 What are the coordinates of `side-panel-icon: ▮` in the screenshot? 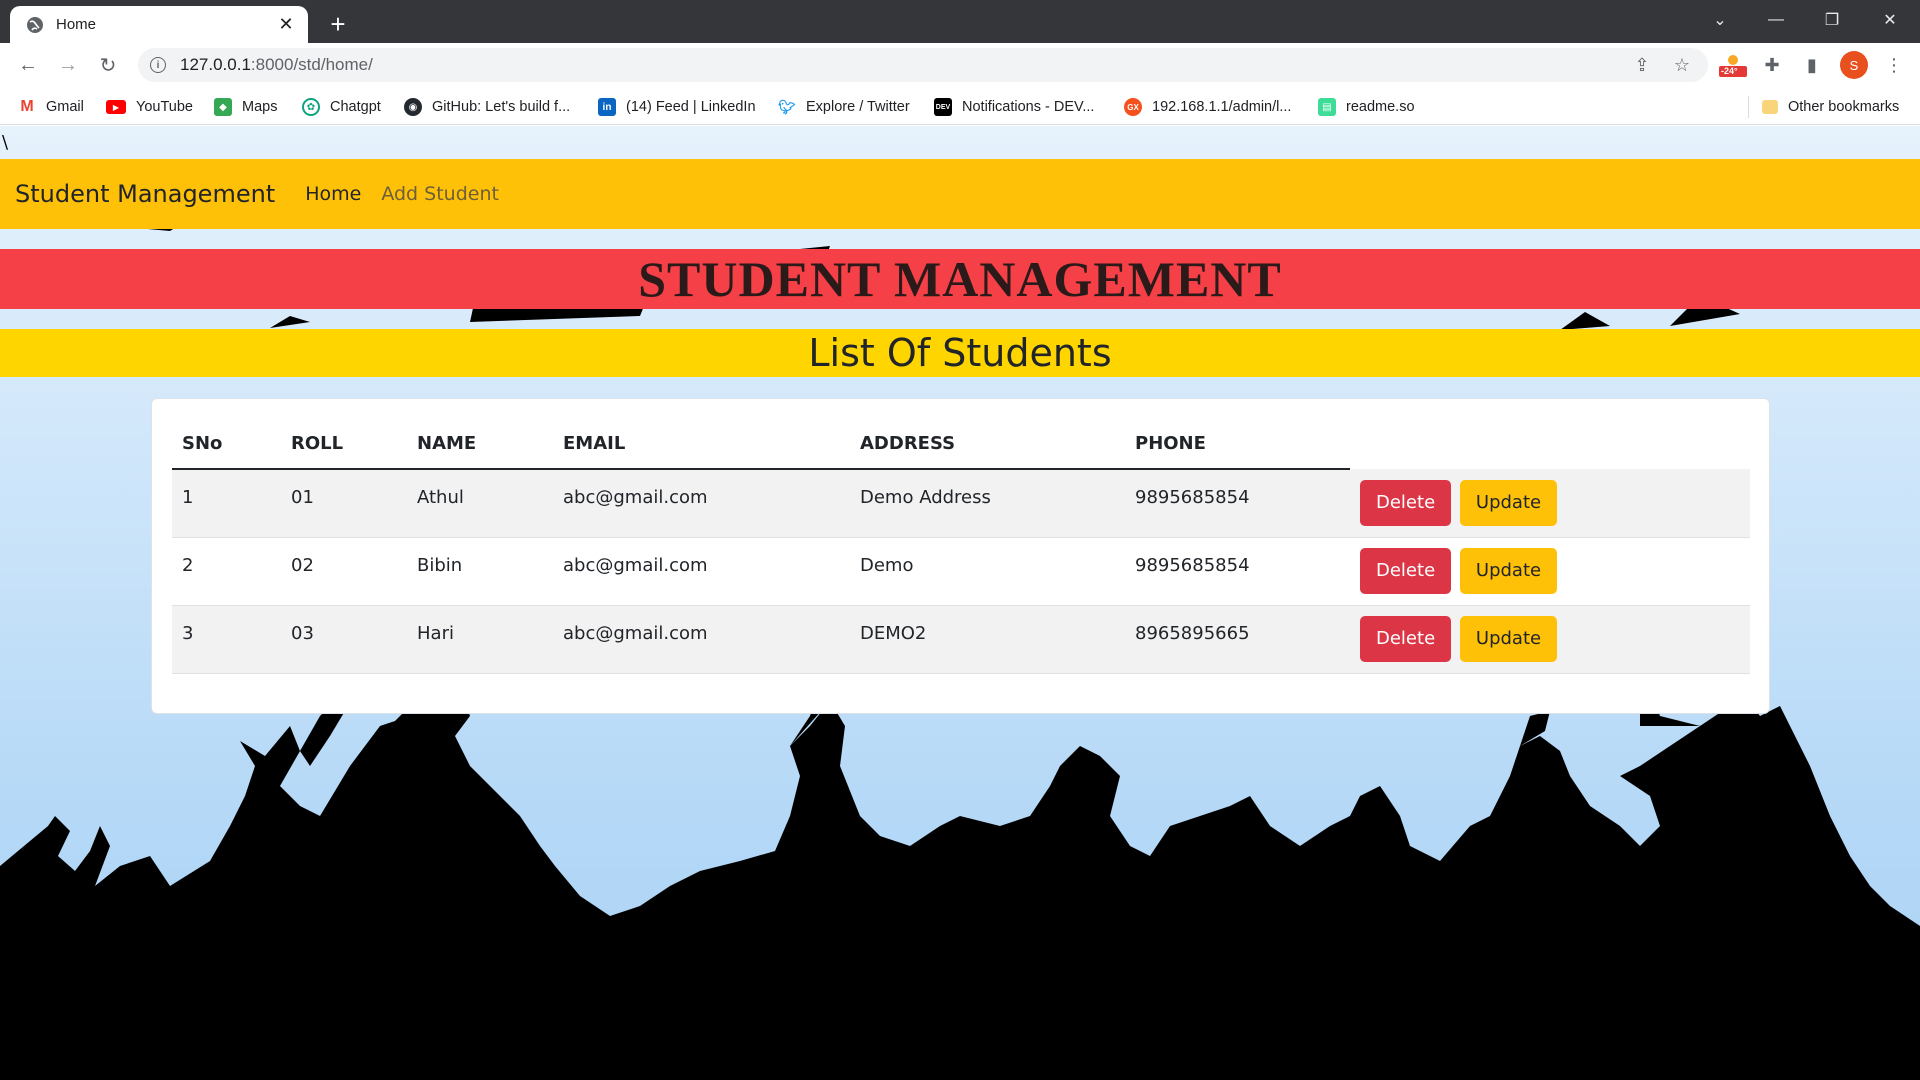 It's located at (1812, 65).